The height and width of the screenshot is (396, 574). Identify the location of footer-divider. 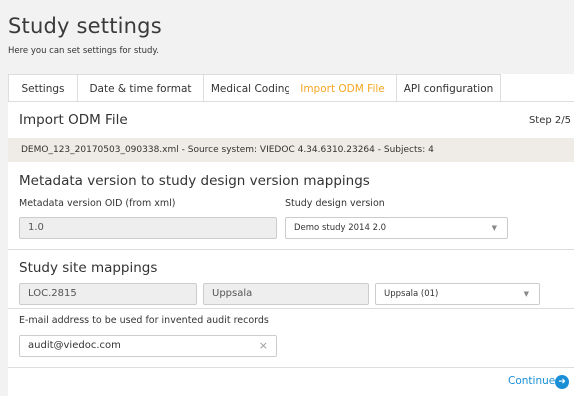
(291, 367).